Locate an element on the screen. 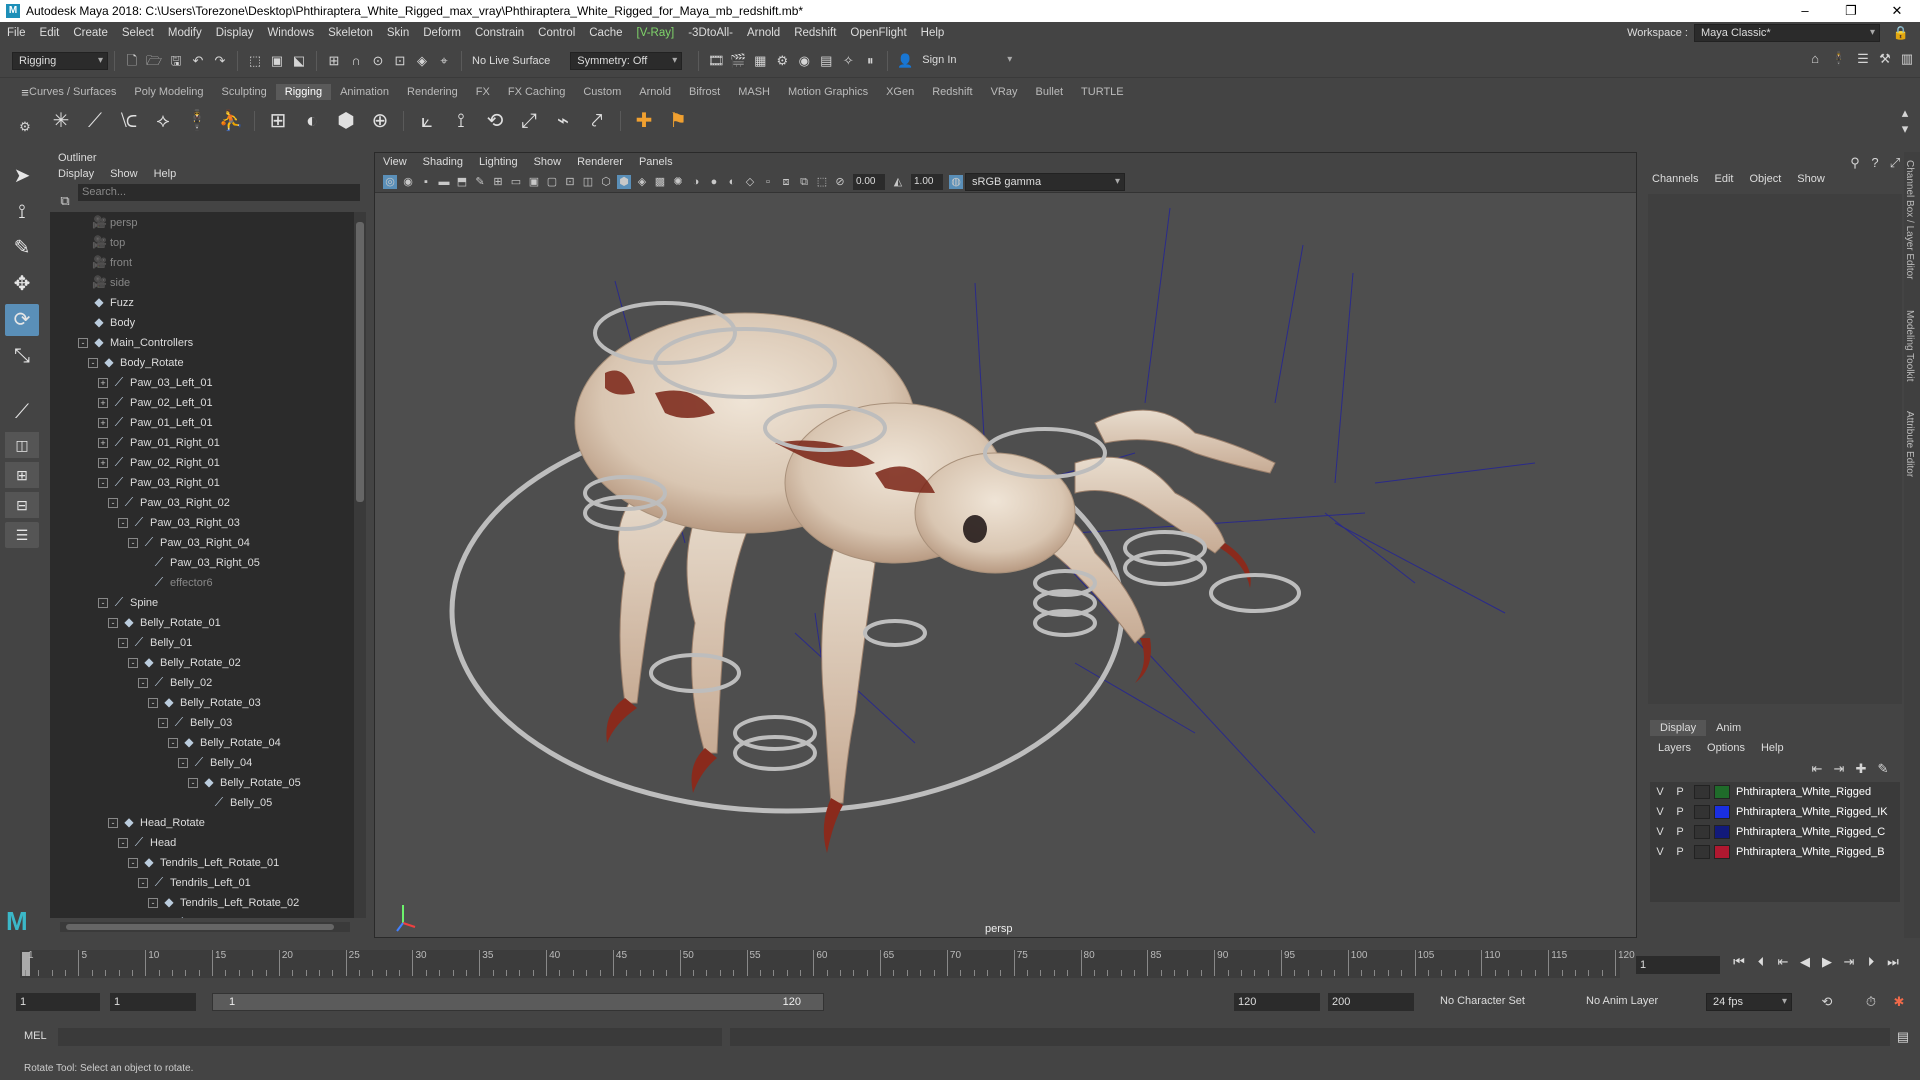 The image size is (1920, 1080). exposure-field: 0.00 is located at coordinates (869, 181).